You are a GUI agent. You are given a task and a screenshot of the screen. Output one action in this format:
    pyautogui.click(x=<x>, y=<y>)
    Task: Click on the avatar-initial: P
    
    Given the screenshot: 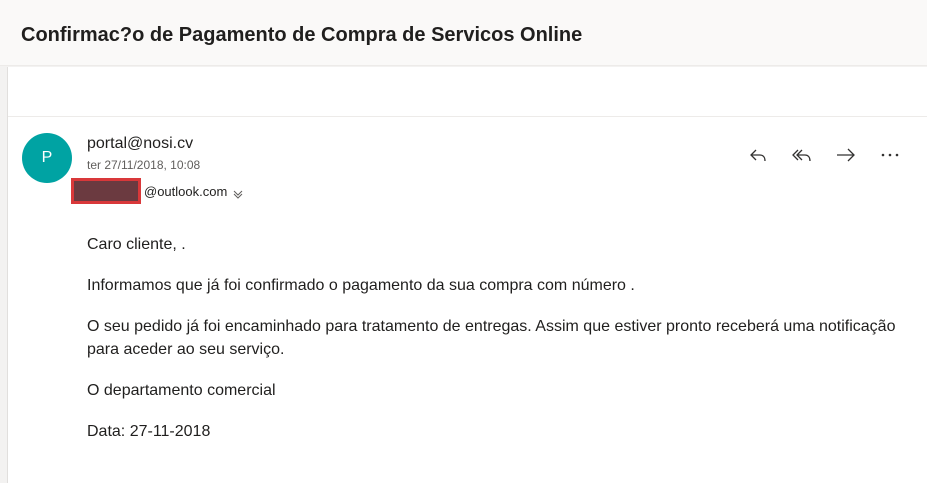 What is the action you would take?
    pyautogui.click(x=47, y=157)
    